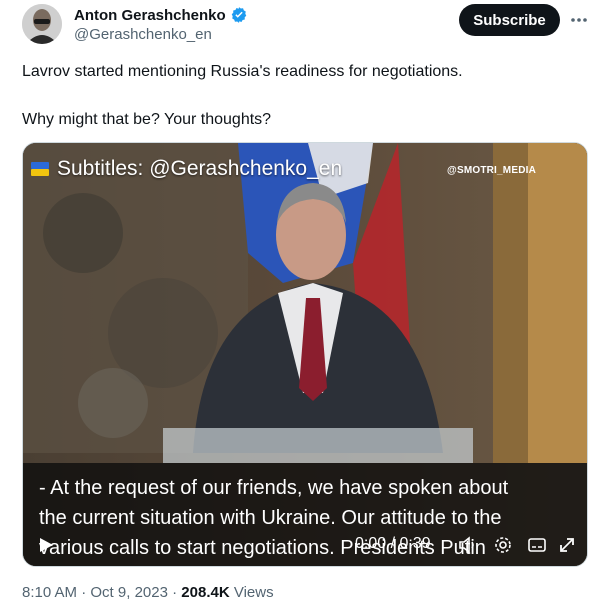  I want to click on subtitle-credit-overlay: Subtitles: @Gerashchenko_en, so click(186, 169).